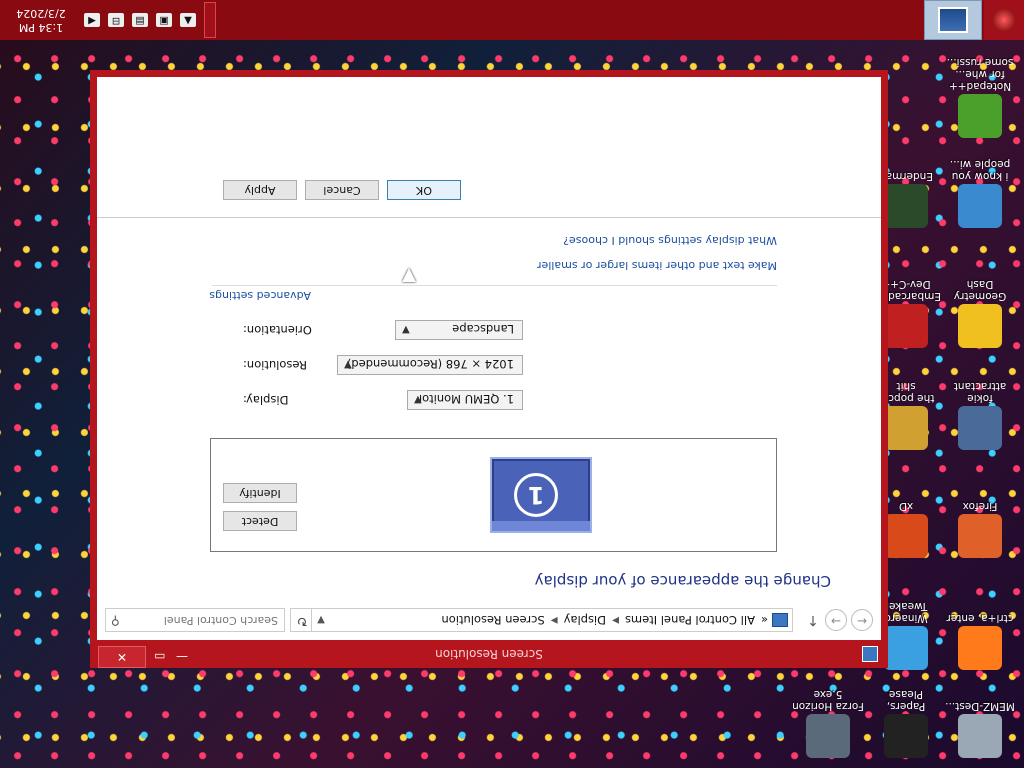  I want to click on mouse-cursor, so click(409, 275).